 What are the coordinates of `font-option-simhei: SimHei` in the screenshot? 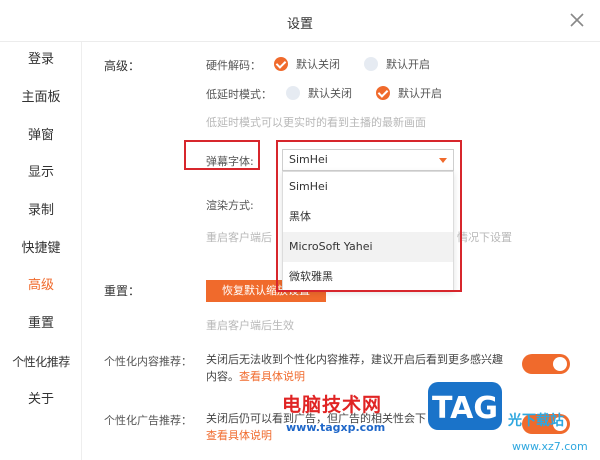 It's located at (368, 187).